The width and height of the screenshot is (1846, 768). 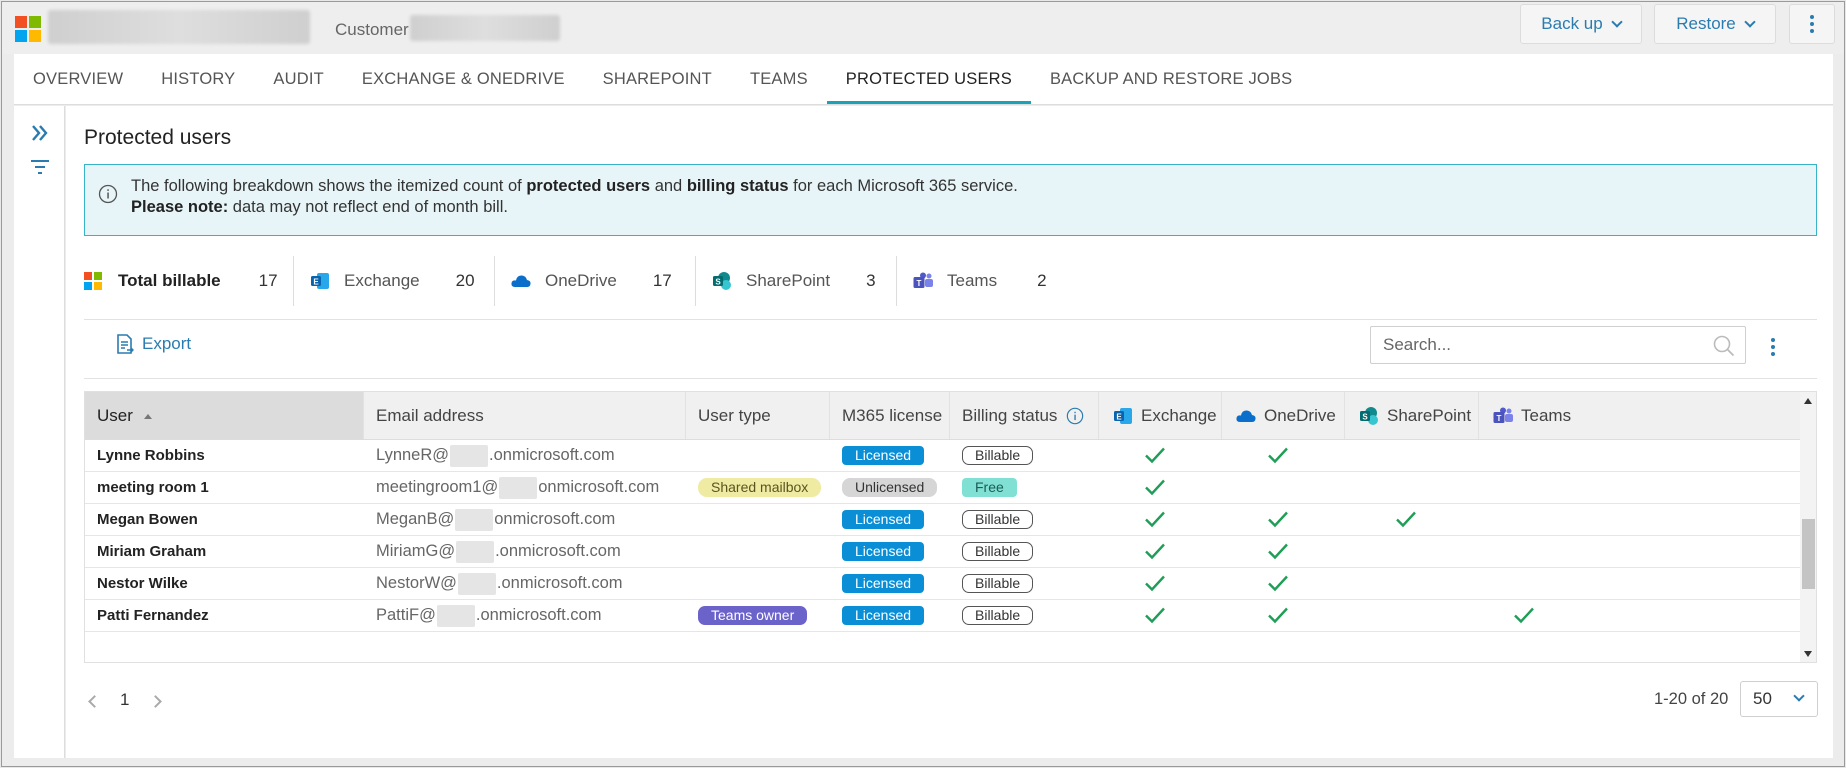 What do you see at coordinates (1503, 415) in the screenshot?
I see `teams-icon: T` at bounding box center [1503, 415].